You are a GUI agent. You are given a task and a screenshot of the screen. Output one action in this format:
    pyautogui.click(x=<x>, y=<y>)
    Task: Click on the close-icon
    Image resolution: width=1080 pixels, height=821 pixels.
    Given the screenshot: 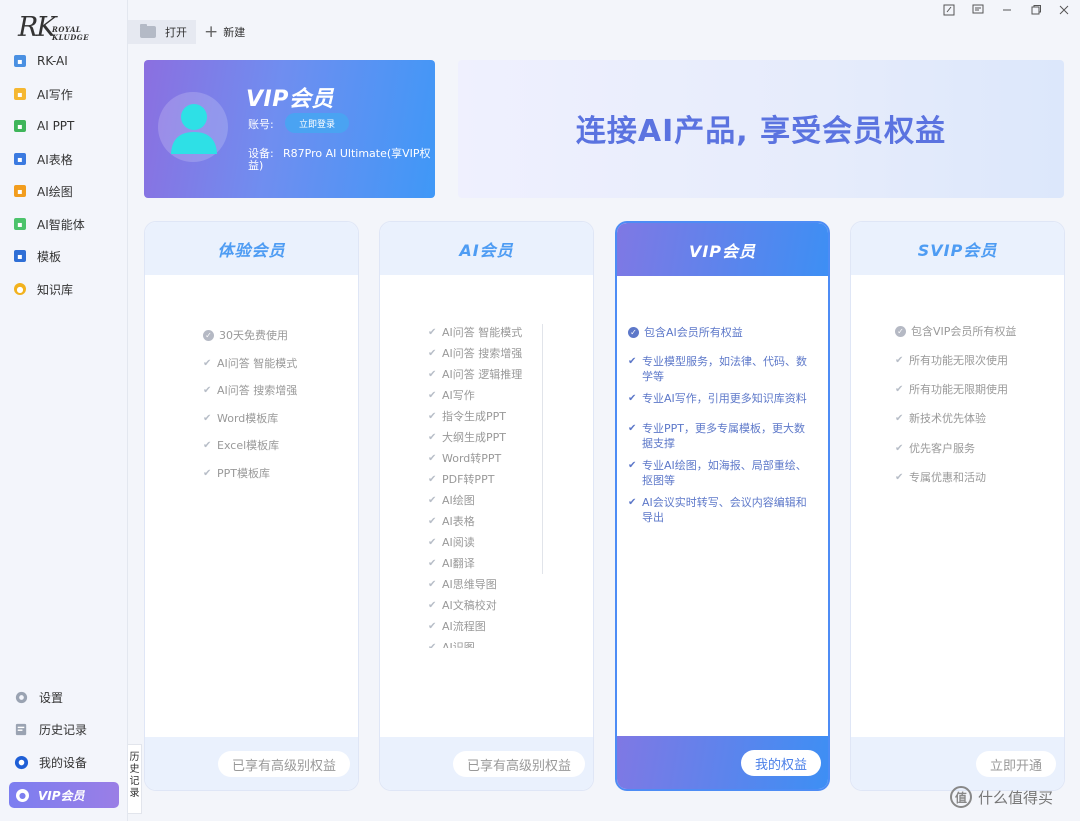 What is the action you would take?
    pyautogui.click(x=1064, y=10)
    